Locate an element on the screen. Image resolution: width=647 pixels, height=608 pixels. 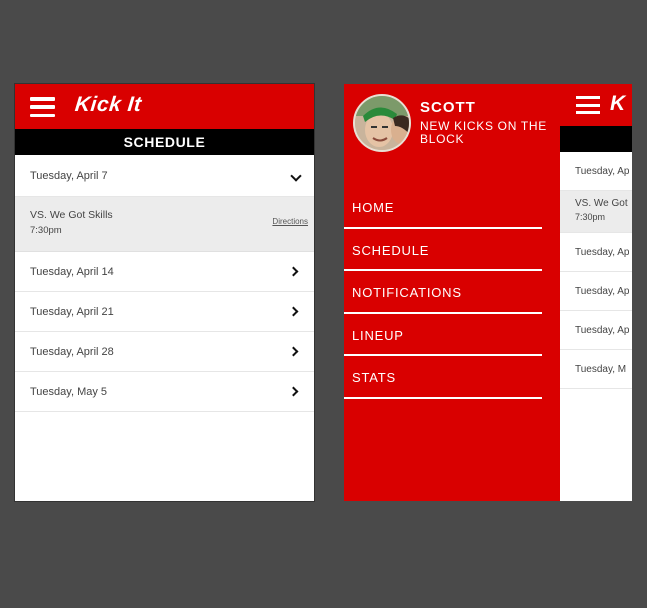
schedule-date-row: Tuesday, April 21 is located at coordinates (164, 312).